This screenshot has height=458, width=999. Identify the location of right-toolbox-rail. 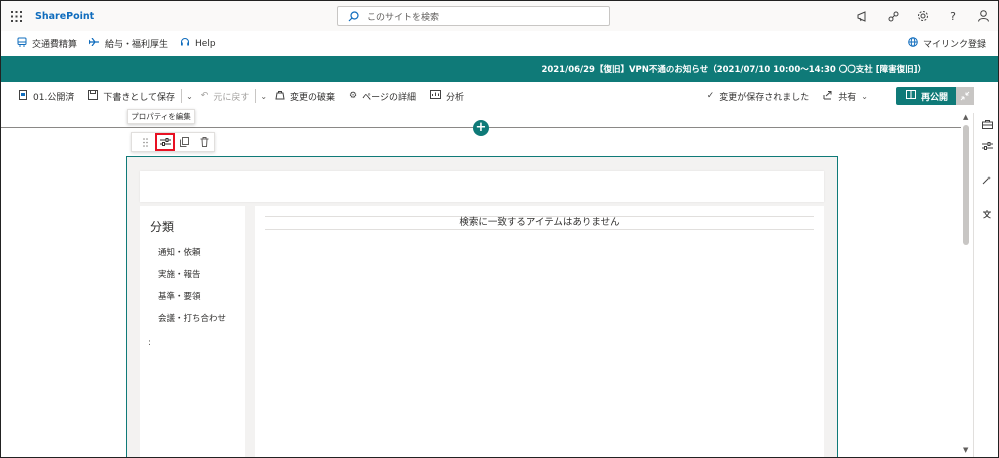
(985, 285).